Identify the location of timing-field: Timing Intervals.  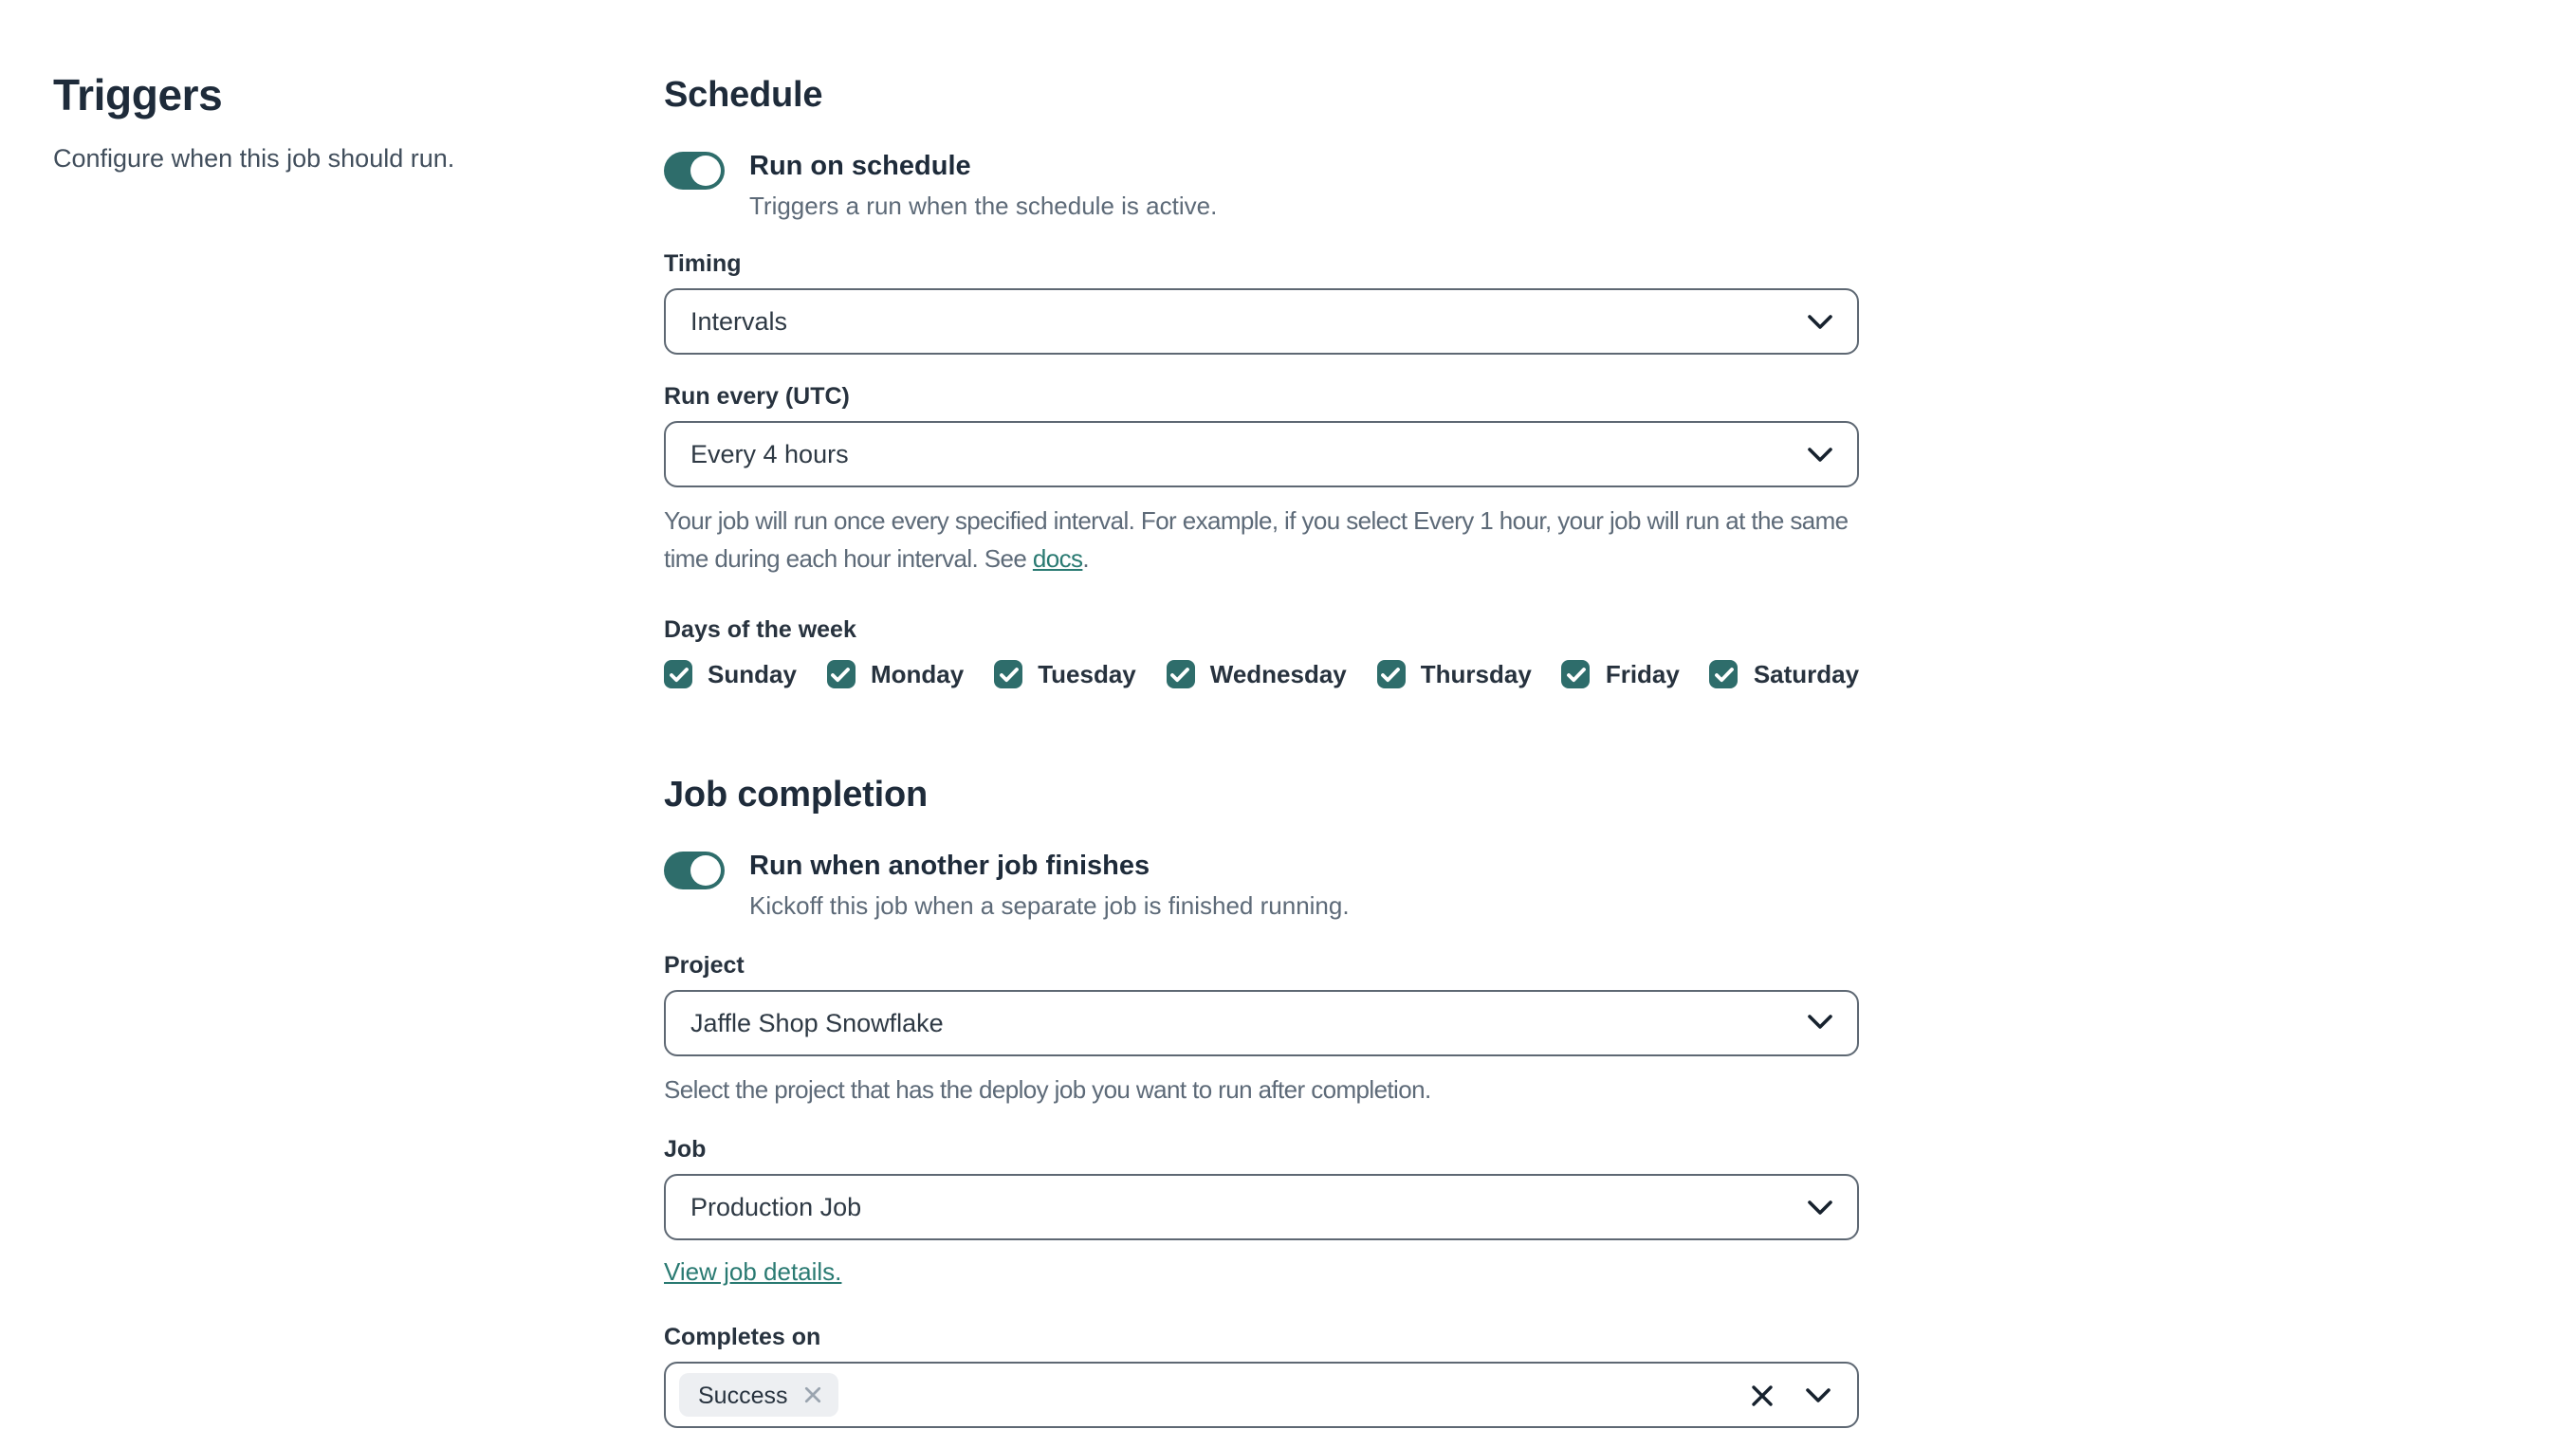
(1261, 303).